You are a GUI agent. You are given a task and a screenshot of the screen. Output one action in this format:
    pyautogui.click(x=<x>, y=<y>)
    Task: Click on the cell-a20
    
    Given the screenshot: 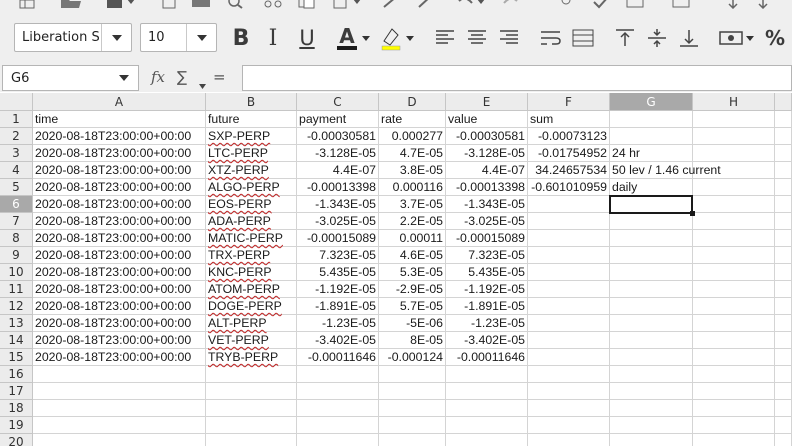 What is the action you would take?
    pyautogui.click(x=119, y=440)
    